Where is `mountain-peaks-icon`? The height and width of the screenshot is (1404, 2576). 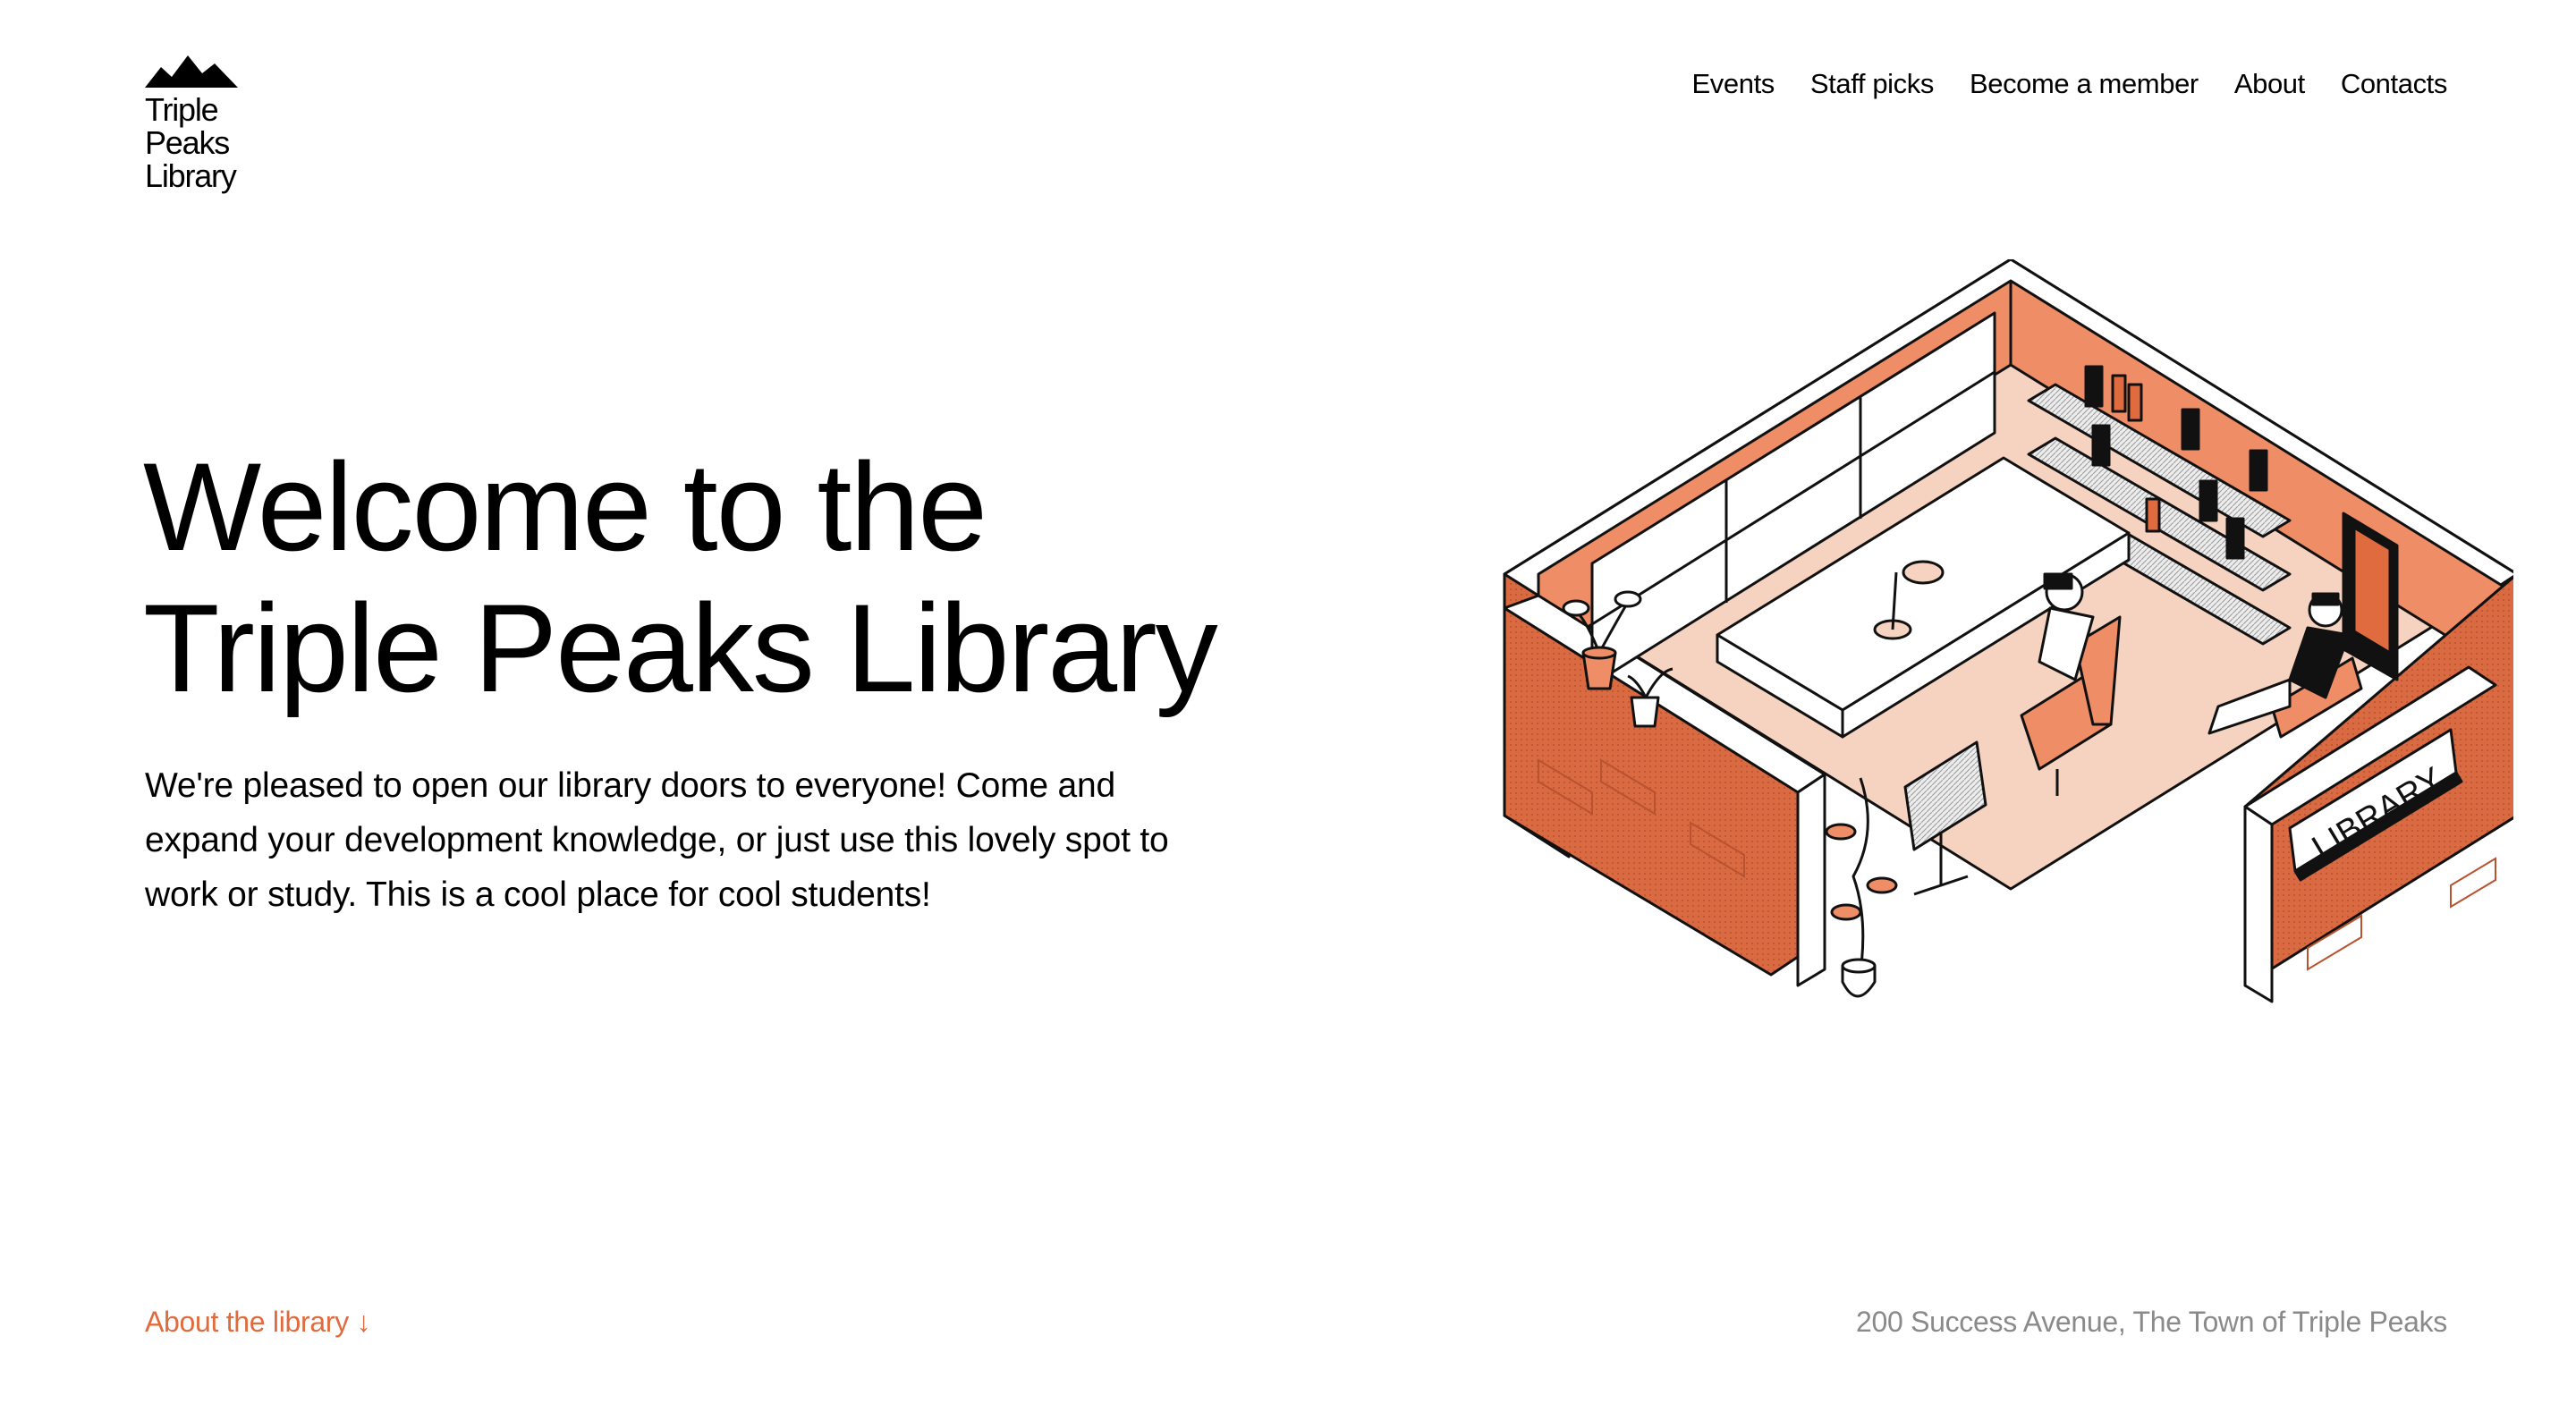
mountain-peaks-icon is located at coordinates (191, 71).